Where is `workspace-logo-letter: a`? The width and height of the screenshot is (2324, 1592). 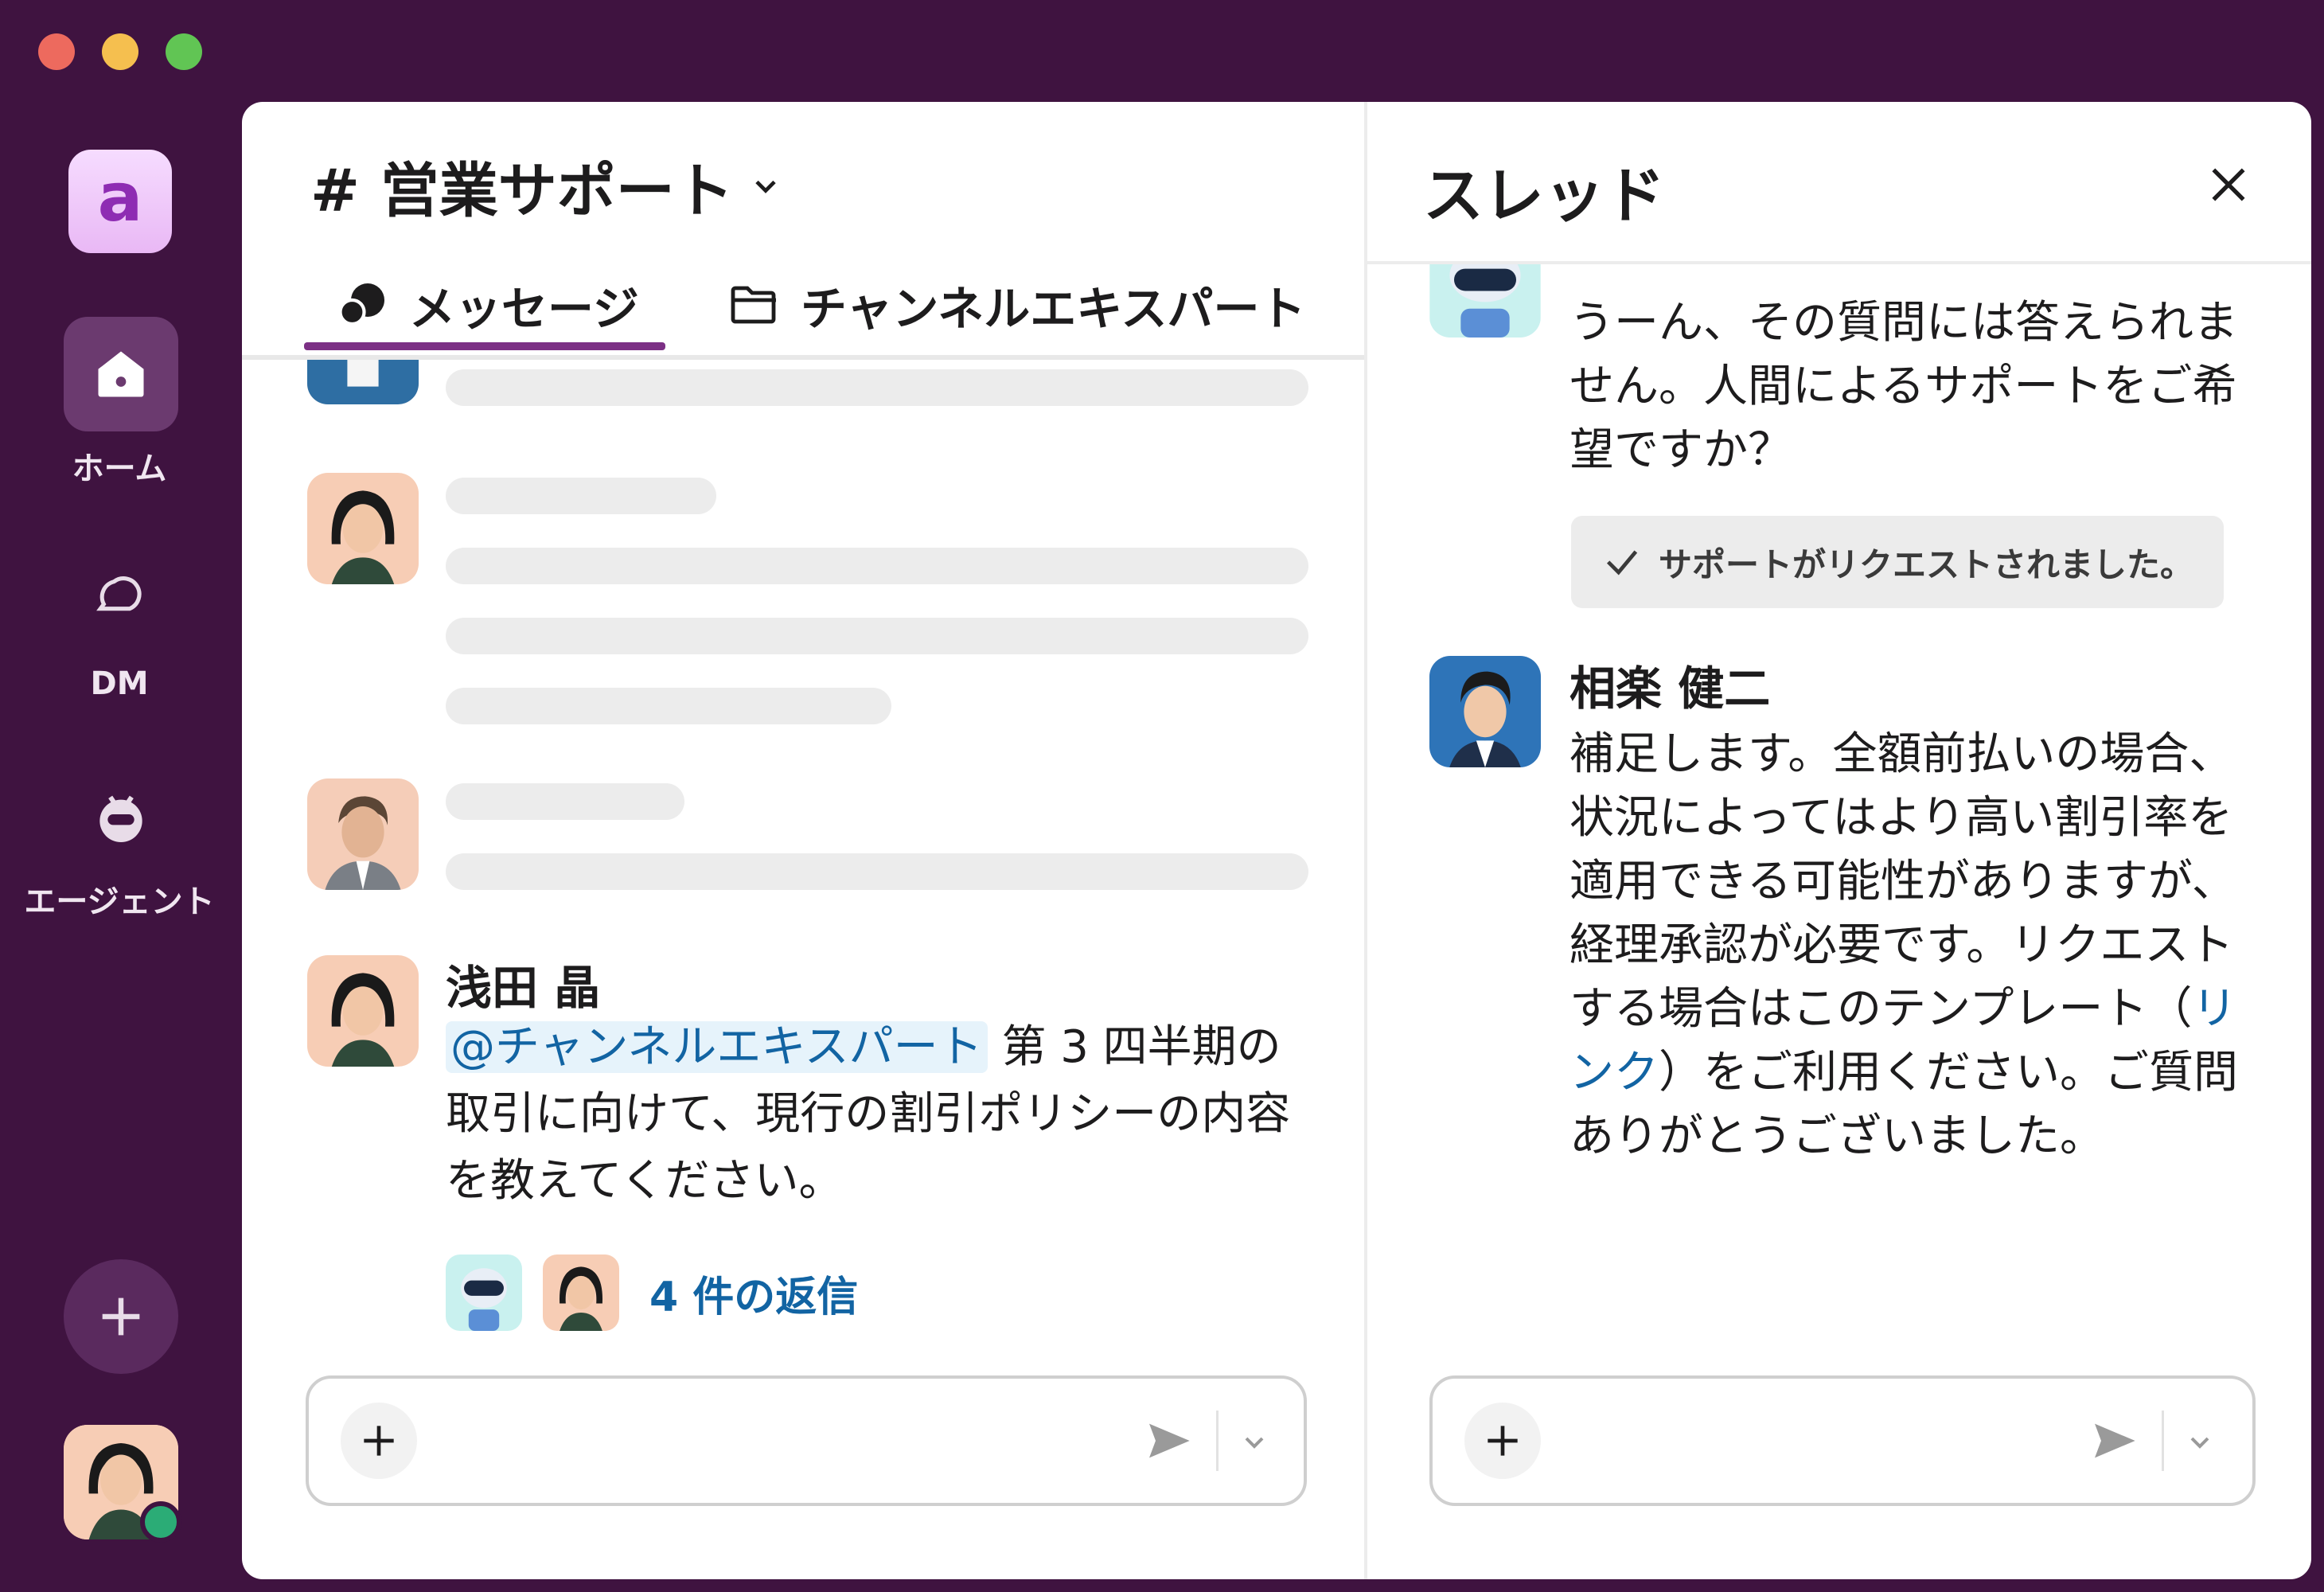 workspace-logo-letter: a is located at coordinates (120, 197).